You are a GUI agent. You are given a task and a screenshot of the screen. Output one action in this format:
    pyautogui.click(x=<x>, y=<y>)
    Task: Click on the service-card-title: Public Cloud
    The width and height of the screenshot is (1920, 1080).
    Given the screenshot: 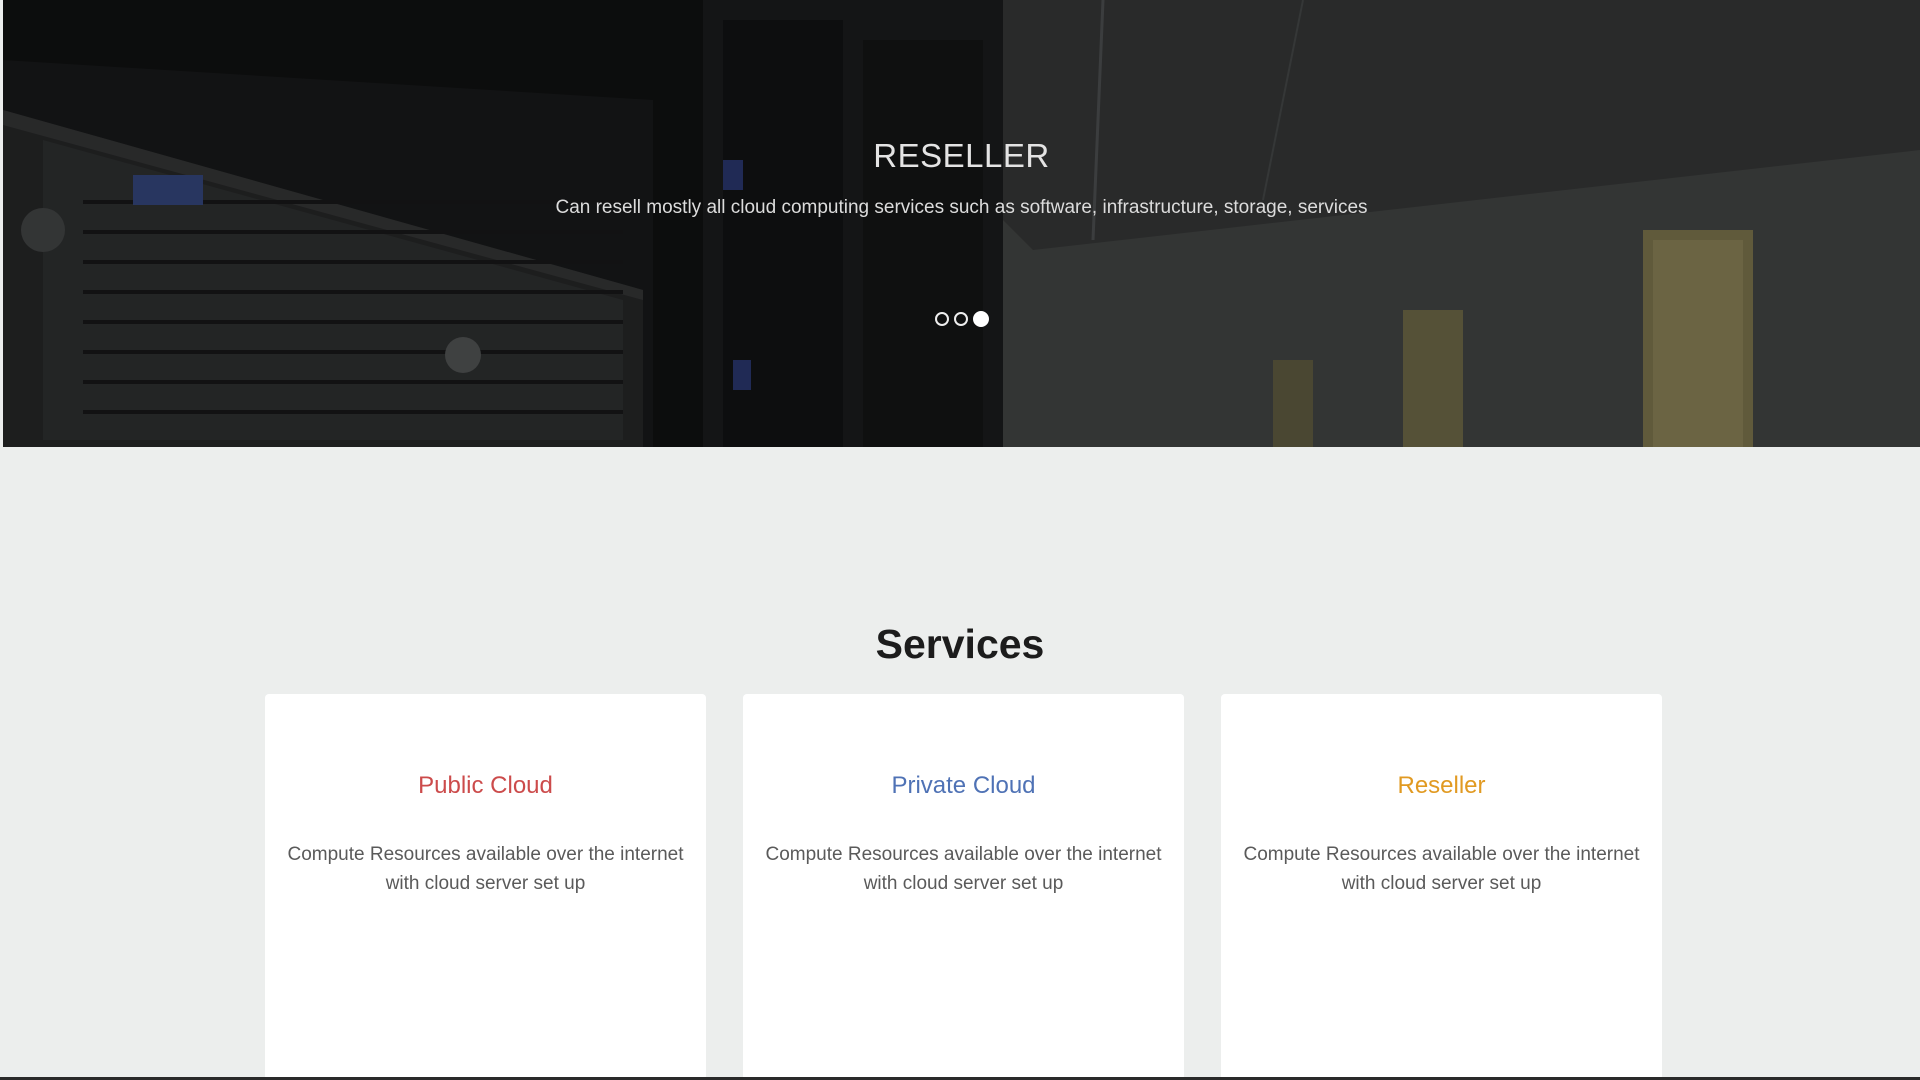 What is the action you would take?
    pyautogui.click(x=485, y=785)
    